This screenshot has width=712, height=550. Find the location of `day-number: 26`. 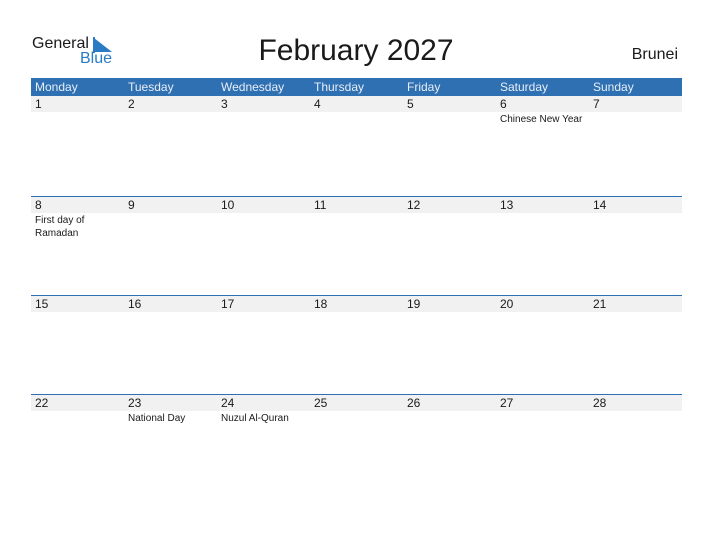

day-number: 26 is located at coordinates (414, 403).